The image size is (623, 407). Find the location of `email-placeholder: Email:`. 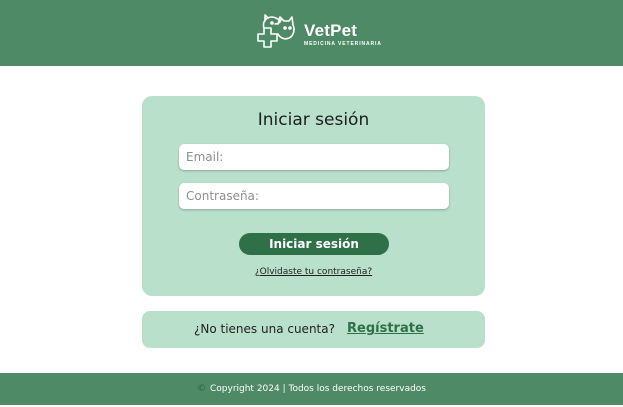

email-placeholder: Email: is located at coordinates (205, 157).